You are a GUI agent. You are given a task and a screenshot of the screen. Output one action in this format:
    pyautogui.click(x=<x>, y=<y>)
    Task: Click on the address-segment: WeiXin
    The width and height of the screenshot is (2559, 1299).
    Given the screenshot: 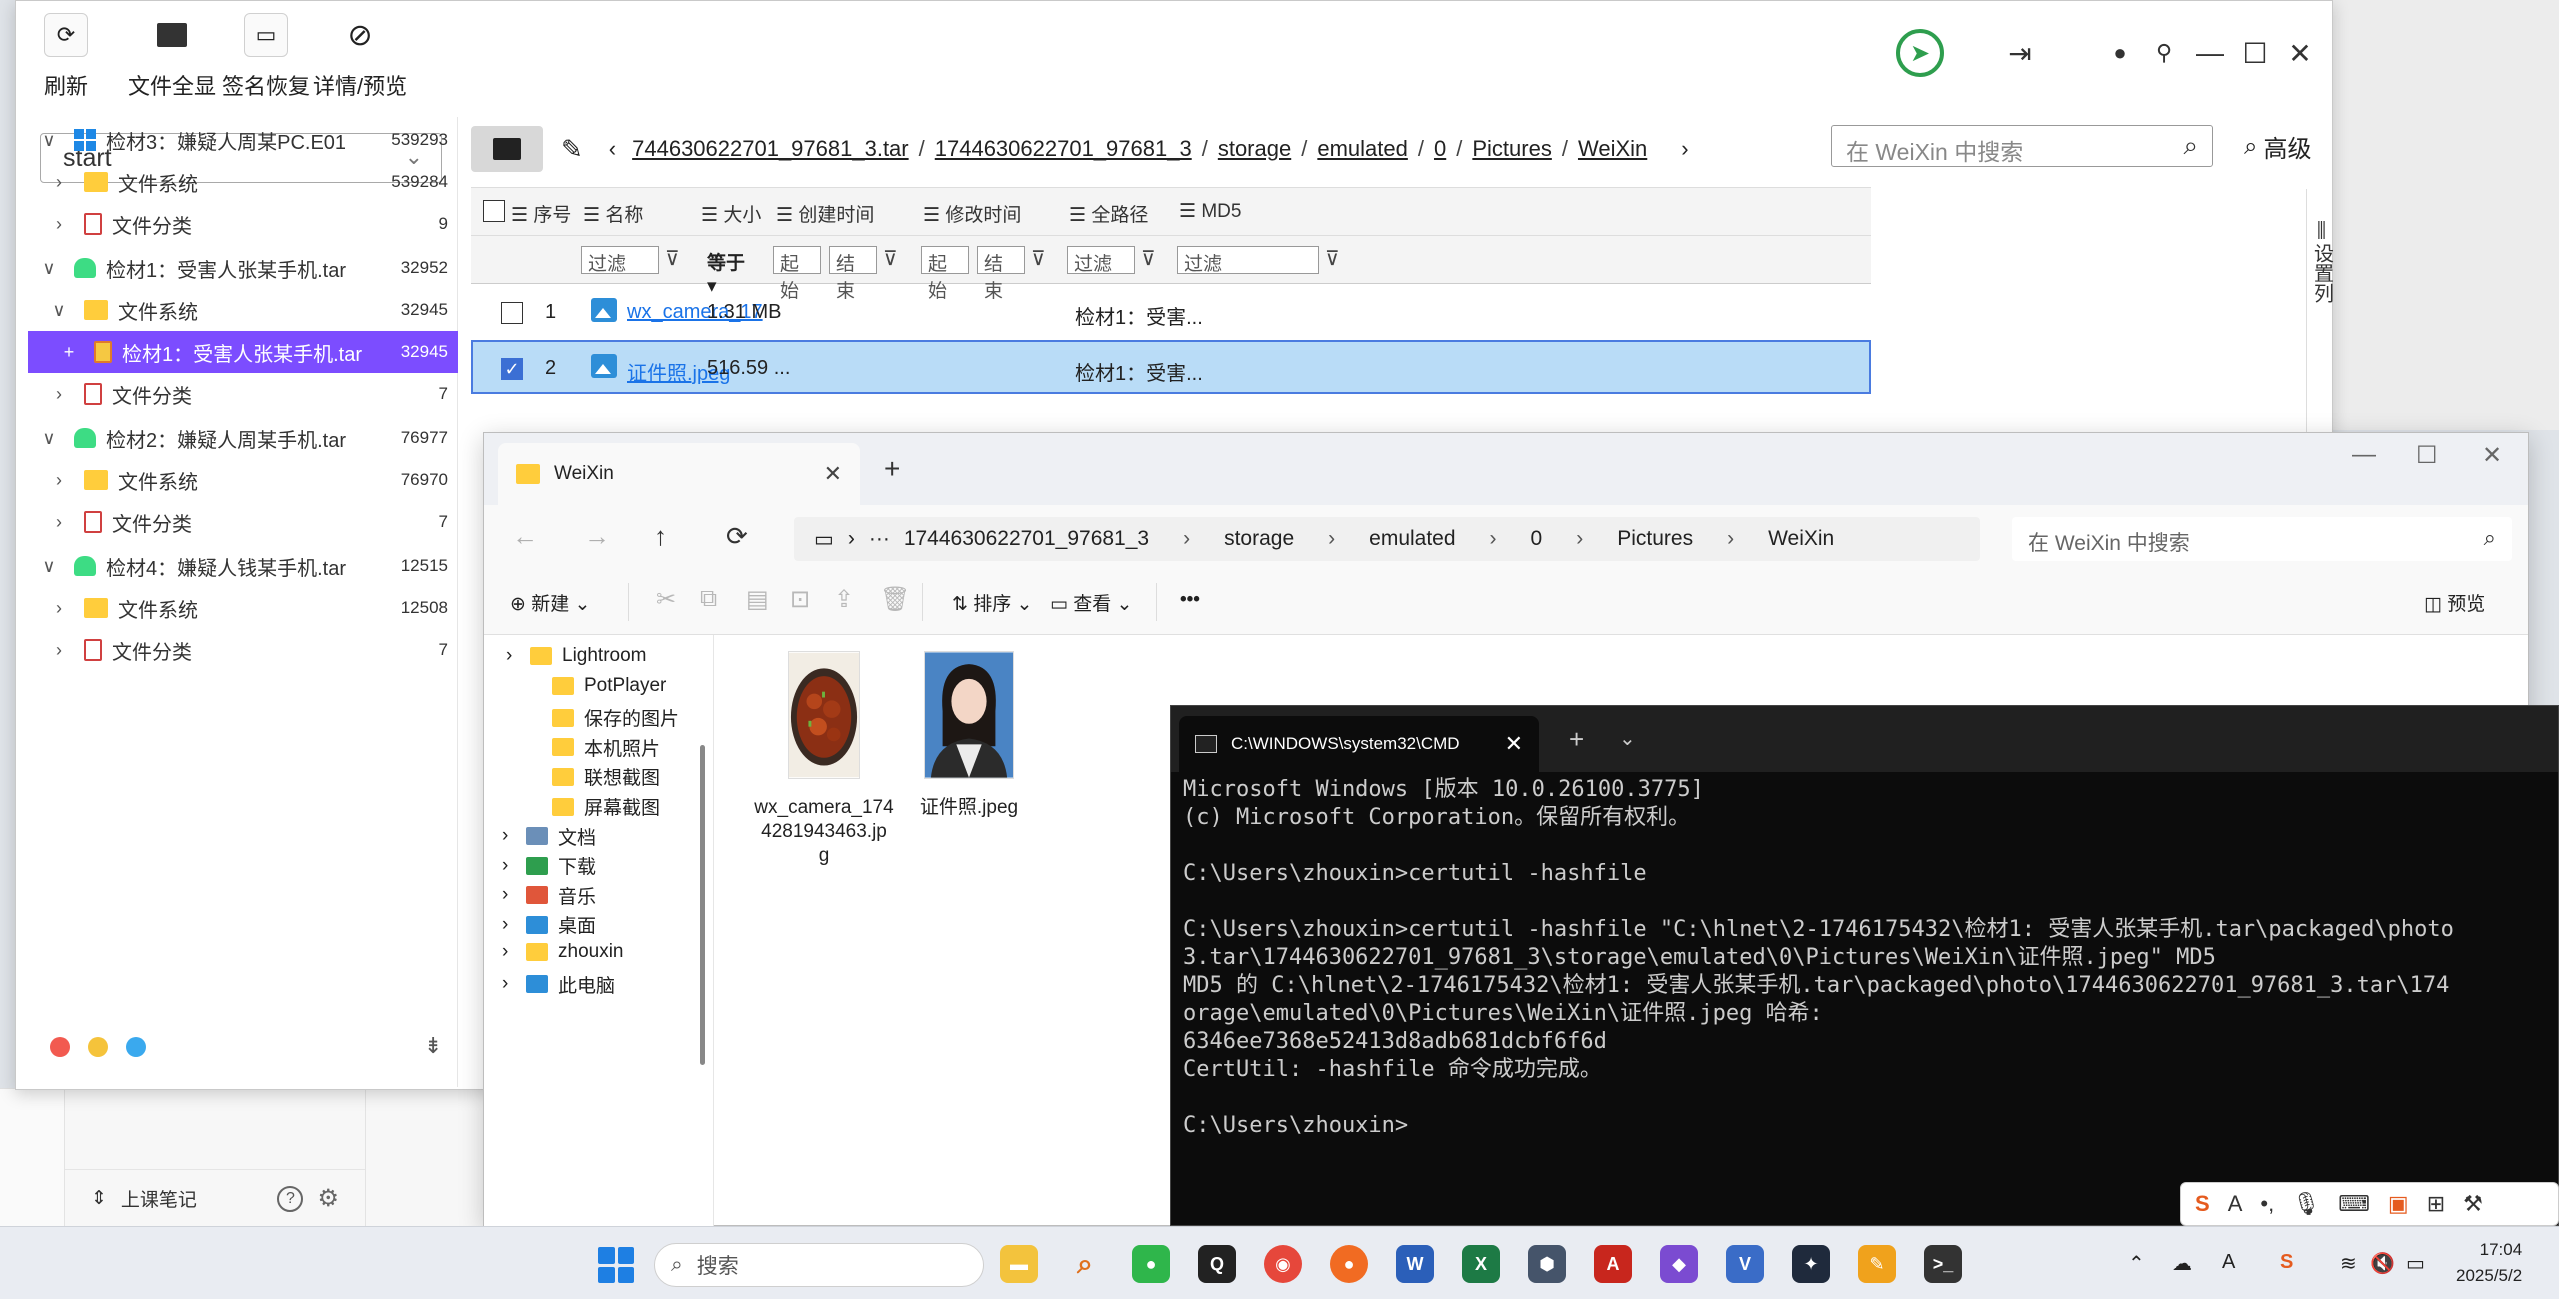 What is the action you would take?
    pyautogui.click(x=1801, y=539)
    